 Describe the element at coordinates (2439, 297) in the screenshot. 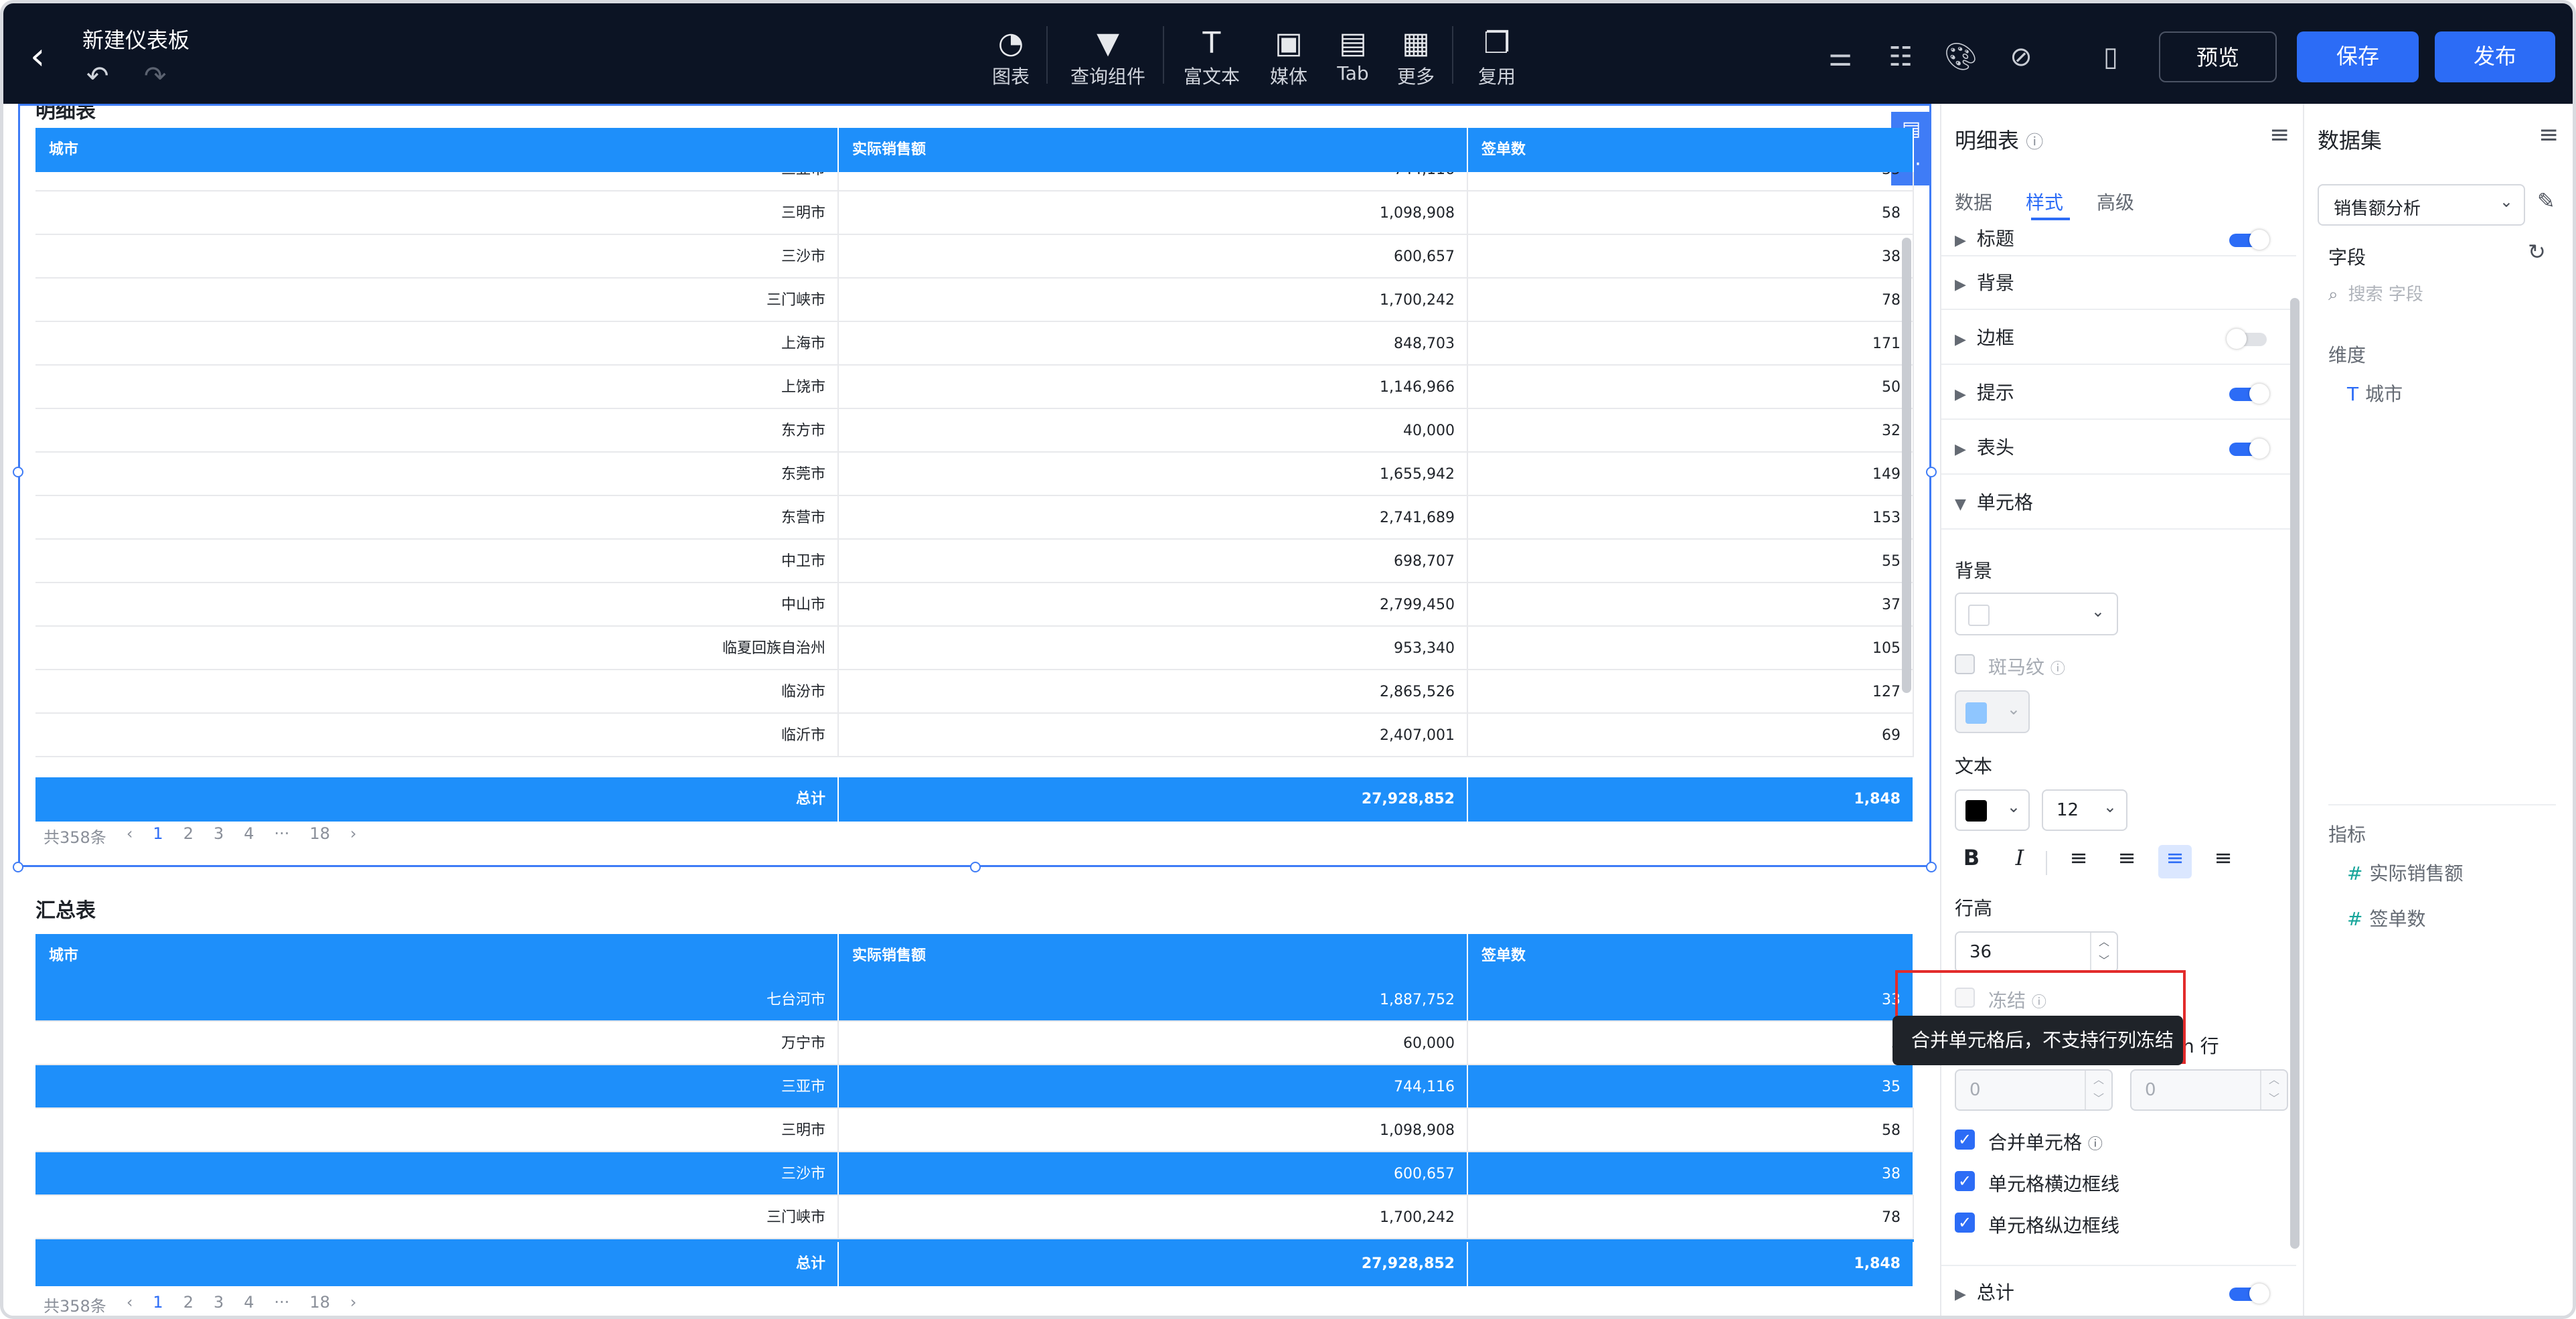

I see `field-search: ⌕ 搜索 字段` at that location.